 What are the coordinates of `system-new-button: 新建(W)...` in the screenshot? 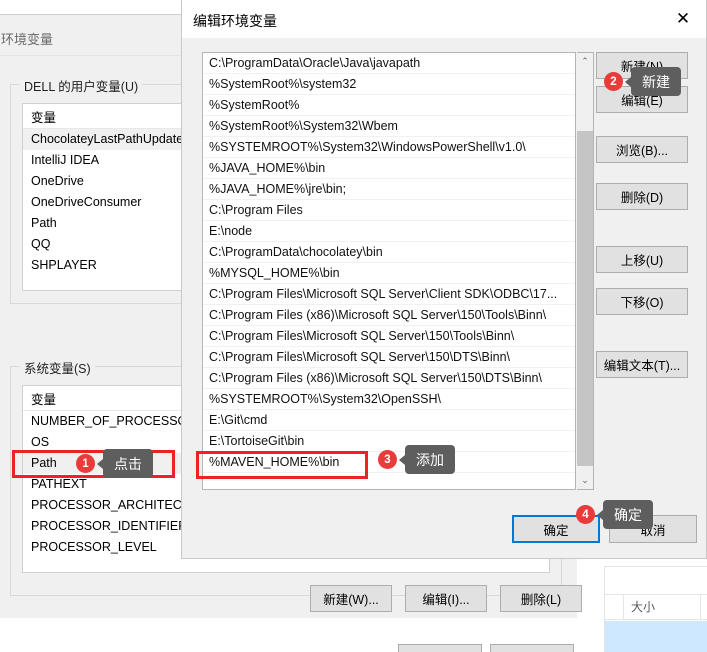 It's located at (351, 598).